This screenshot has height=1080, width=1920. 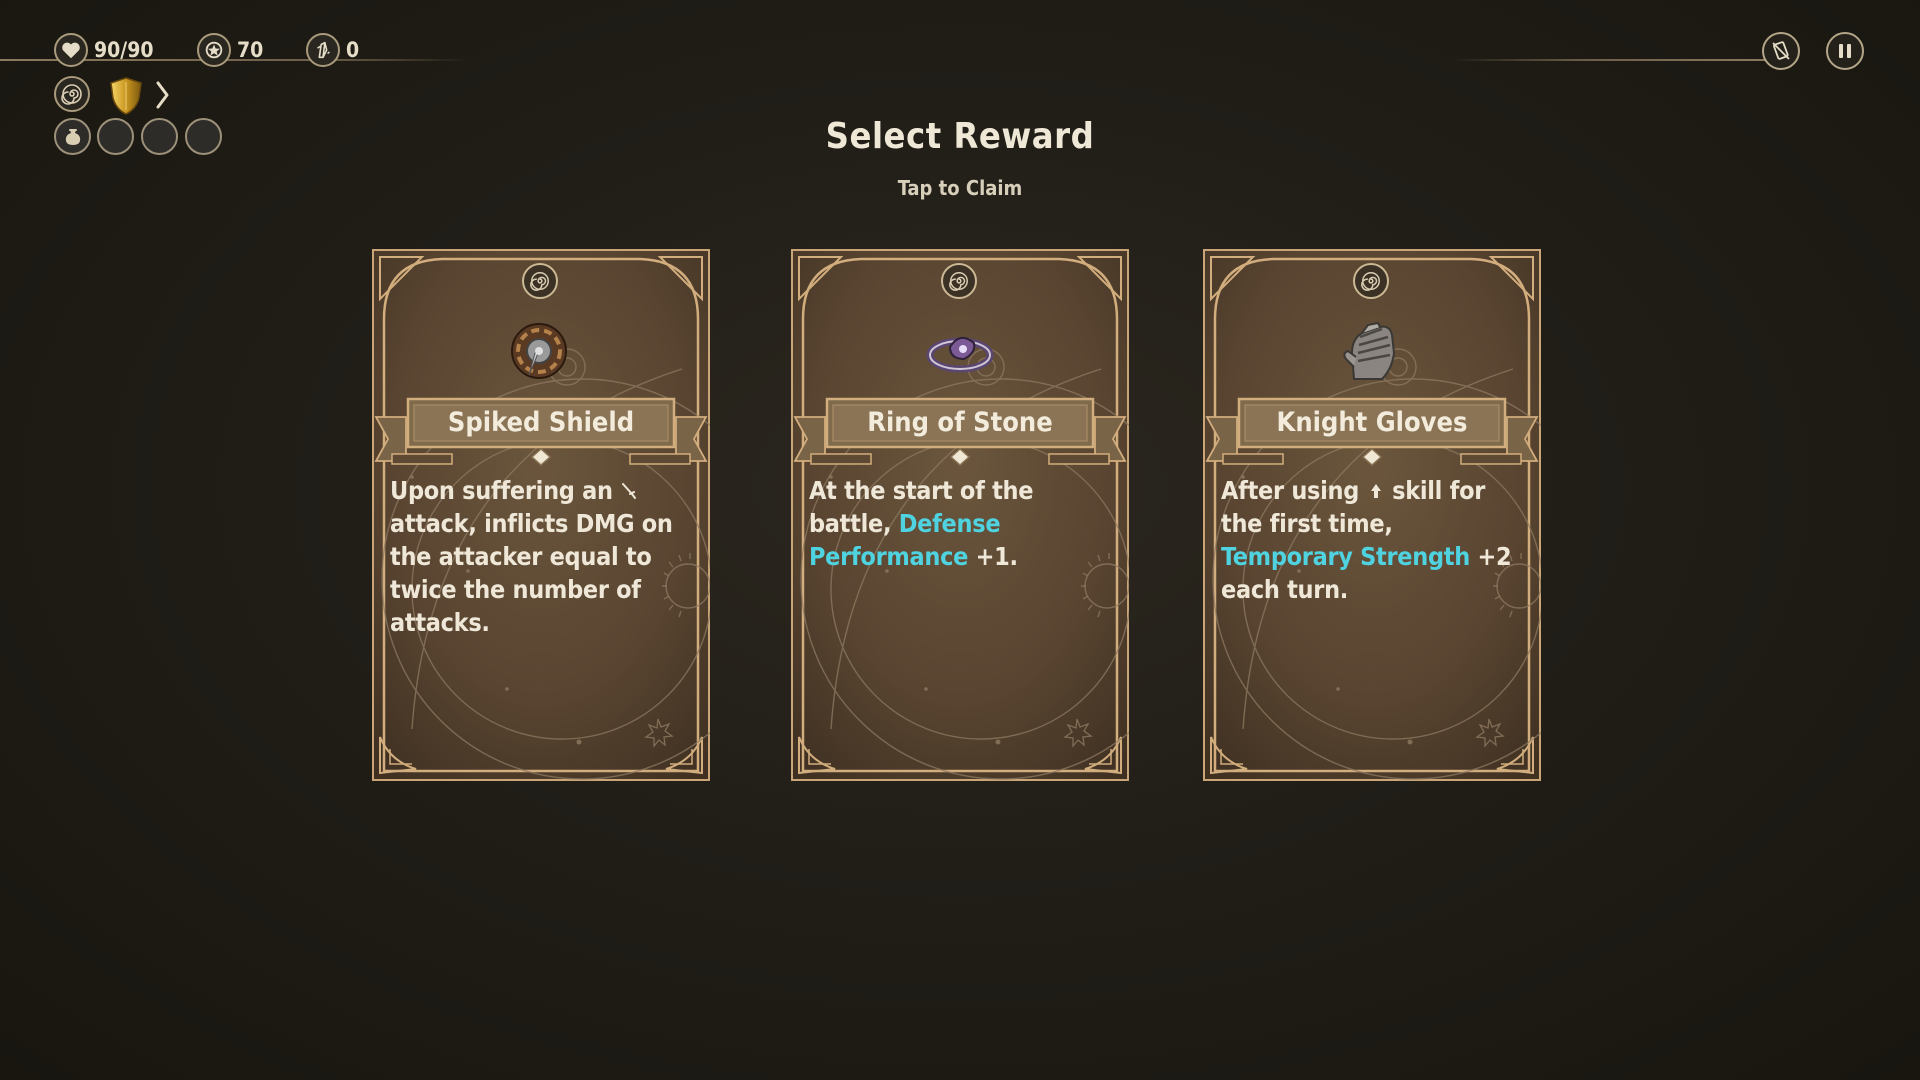 I want to click on desc-part: +1., so click(x=996, y=556).